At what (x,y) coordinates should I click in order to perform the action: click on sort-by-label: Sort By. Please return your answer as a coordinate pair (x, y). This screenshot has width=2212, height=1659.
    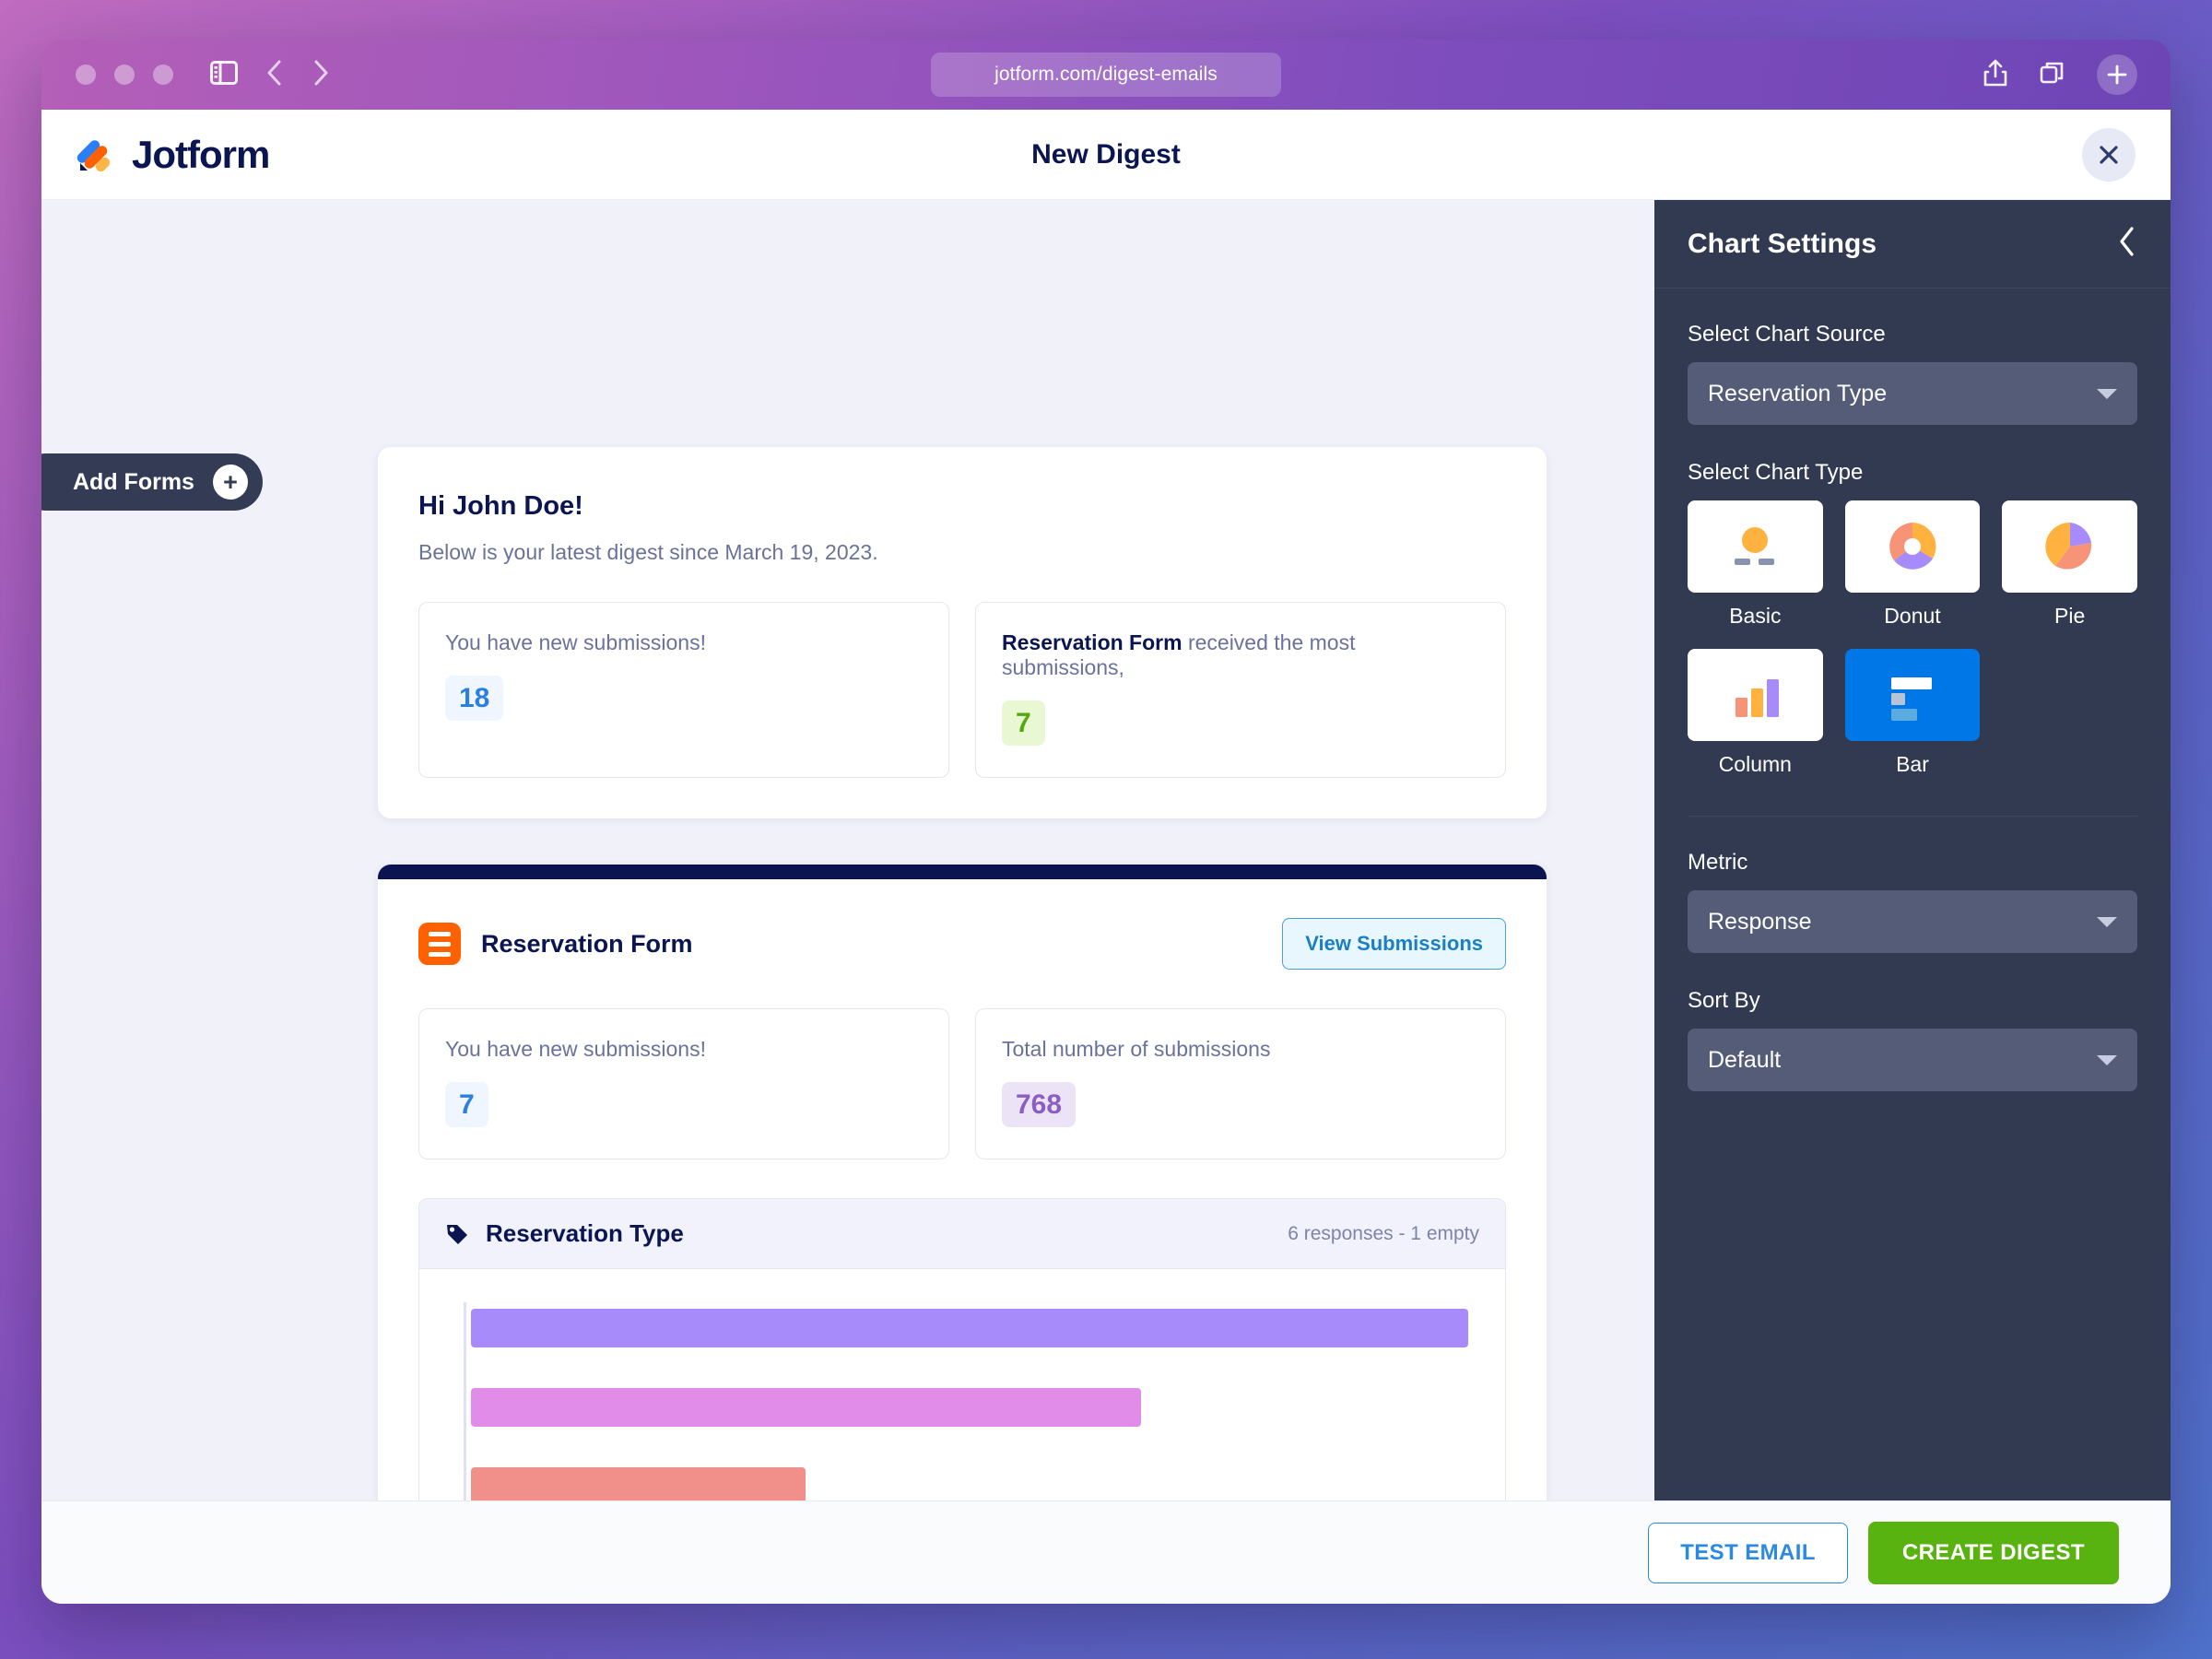
    Looking at the image, I should click on (1724, 1000).